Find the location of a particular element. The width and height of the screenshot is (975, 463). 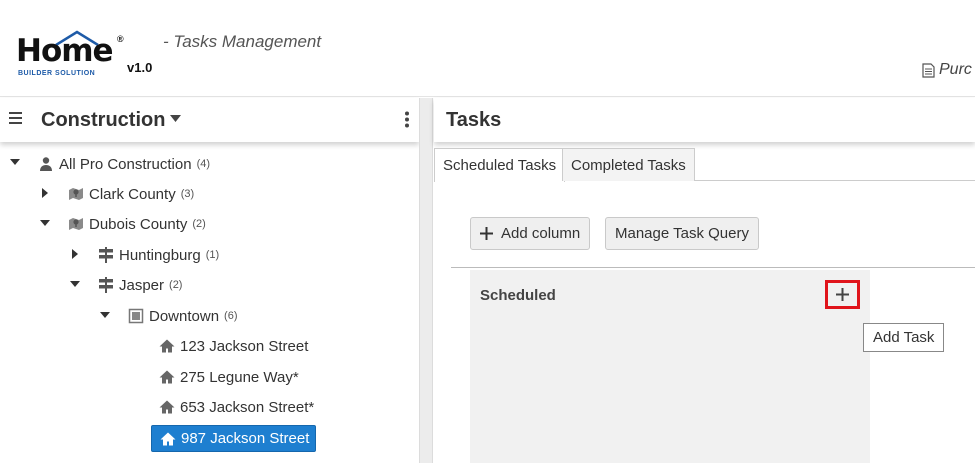

tree-node-count: (1) is located at coordinates (212, 255).